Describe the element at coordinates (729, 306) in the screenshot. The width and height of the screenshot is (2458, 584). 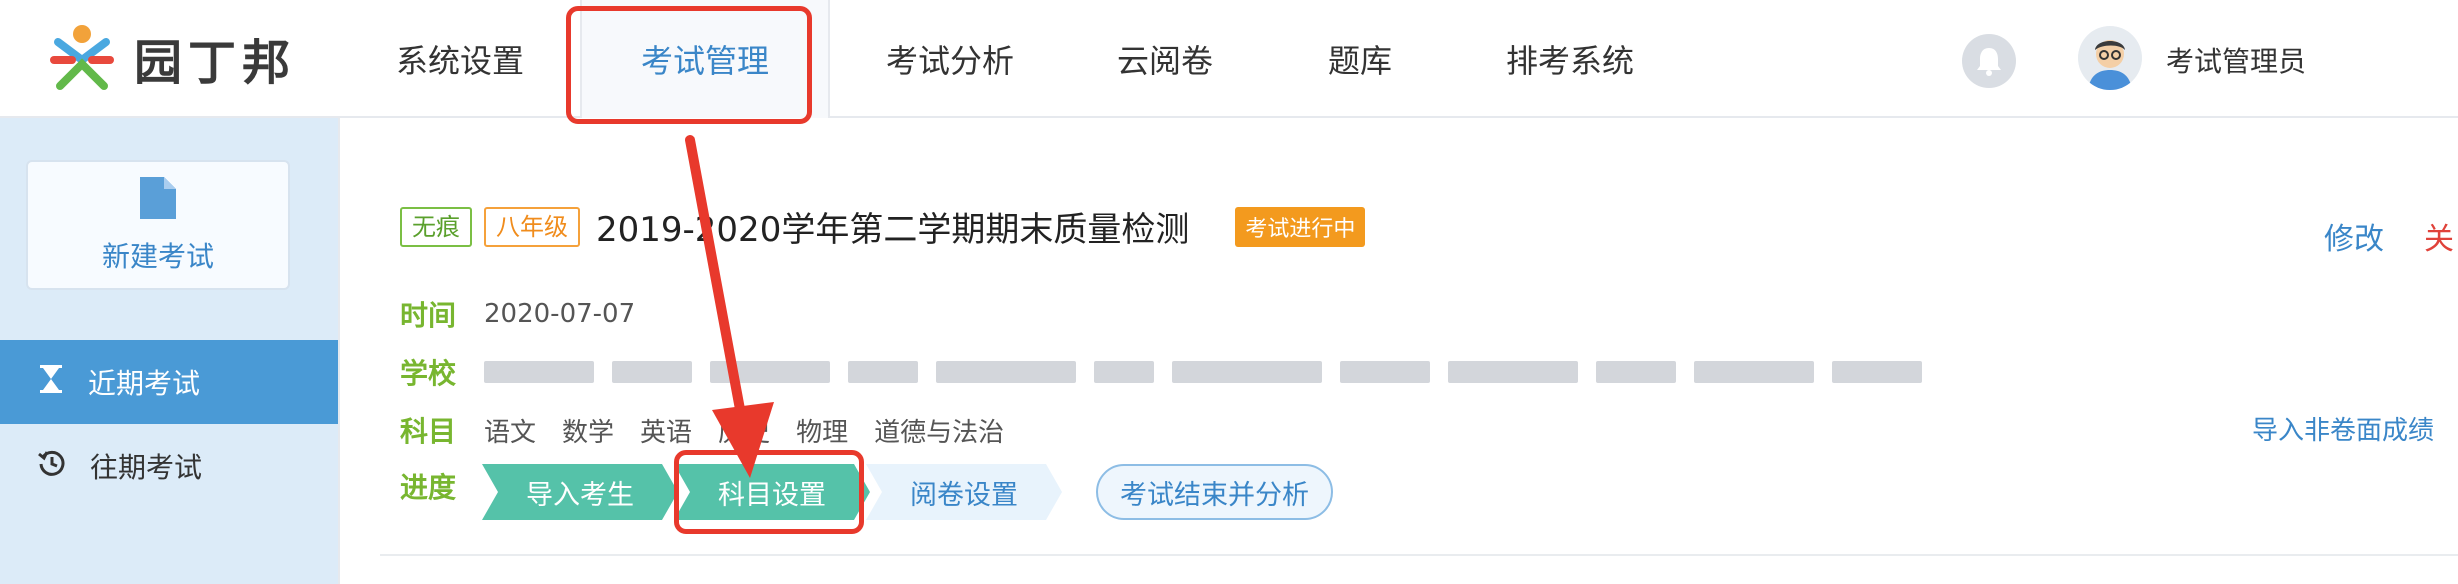
I see `annotation-arrow-icon` at that location.